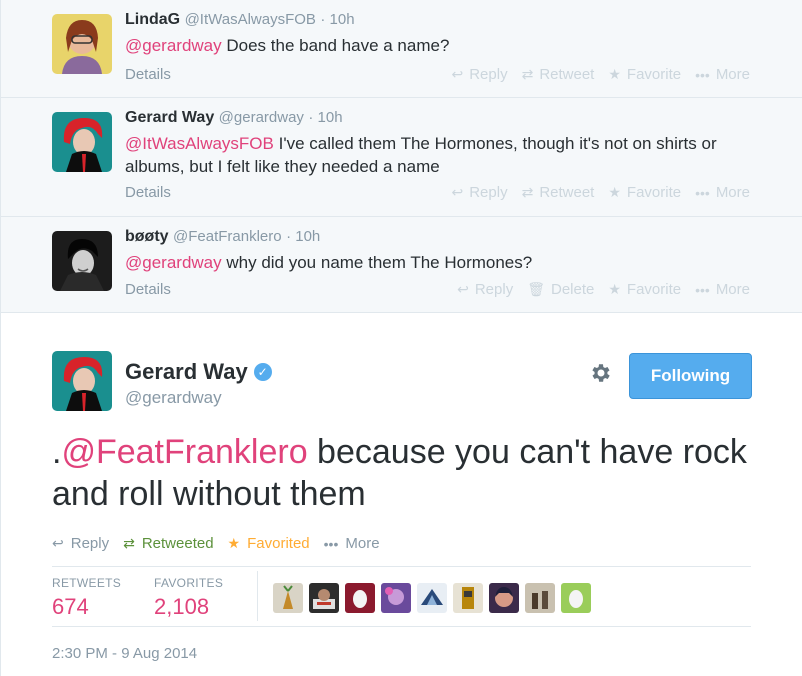 This screenshot has width=802, height=676. I want to click on delete-label: Delete, so click(572, 289).